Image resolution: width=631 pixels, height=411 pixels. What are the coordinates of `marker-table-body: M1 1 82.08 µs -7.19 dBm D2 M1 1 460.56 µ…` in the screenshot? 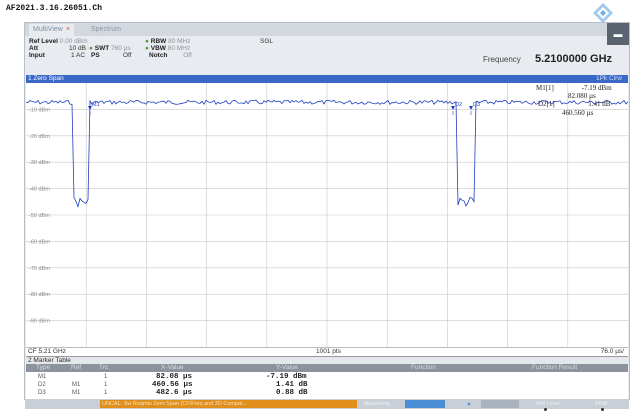 It's located at (327, 385).